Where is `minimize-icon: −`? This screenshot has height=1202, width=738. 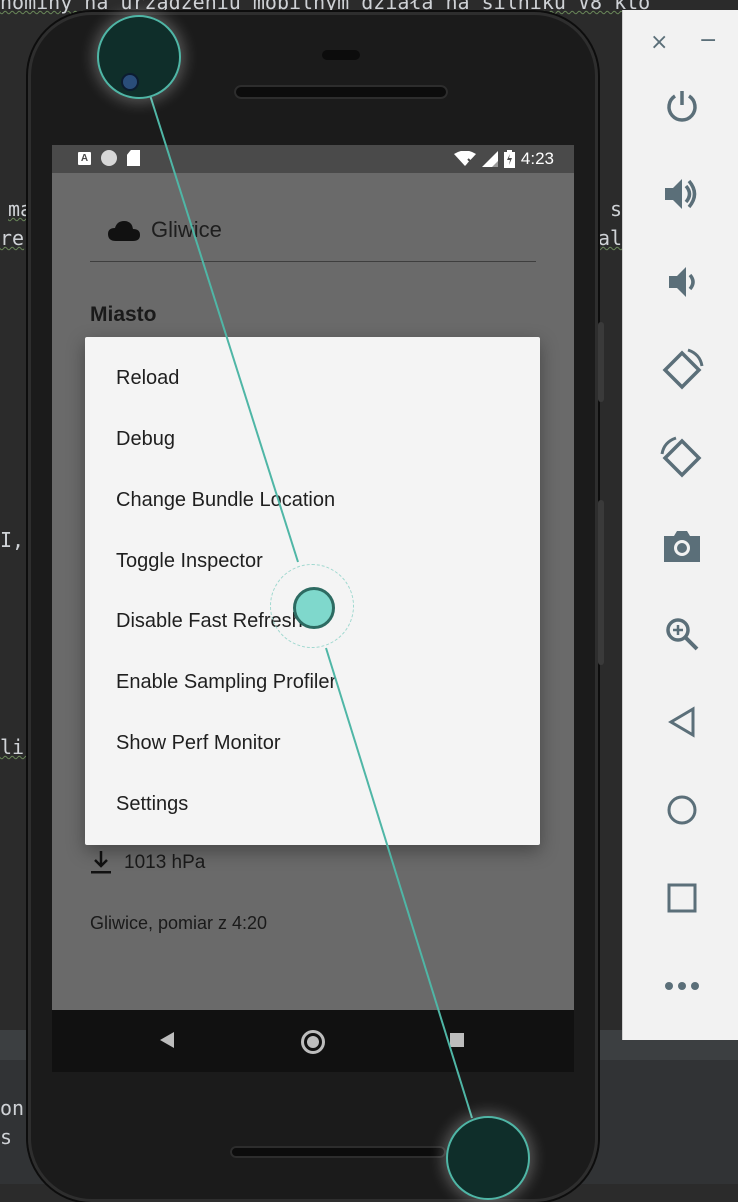
minimize-icon: − is located at coordinates (708, 40).